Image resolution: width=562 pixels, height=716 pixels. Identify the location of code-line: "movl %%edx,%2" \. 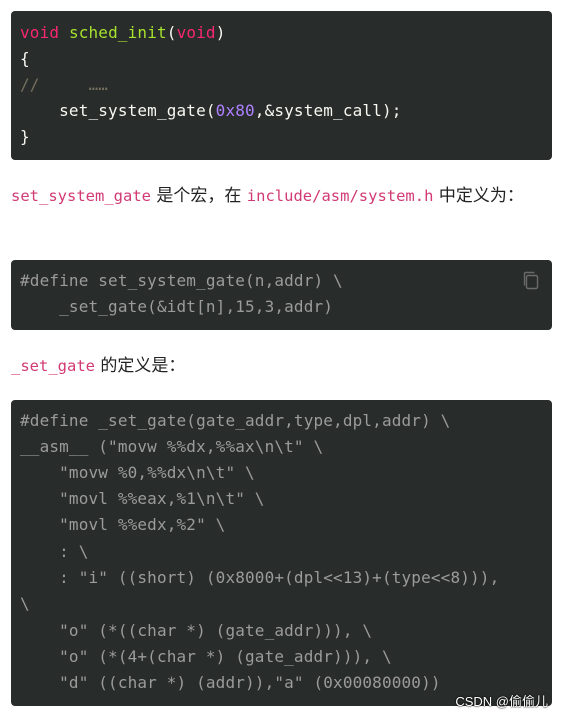
(123, 524).